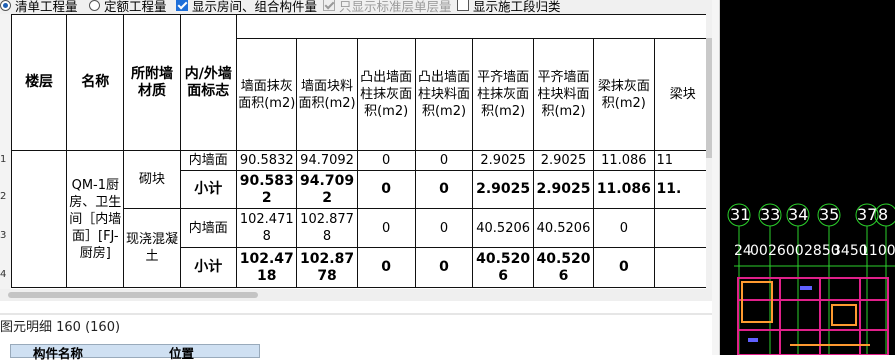 Image resolution: width=895 pixels, height=362 pixels. I want to click on option-quota-quantity: 定额工程量, so click(128, 7).